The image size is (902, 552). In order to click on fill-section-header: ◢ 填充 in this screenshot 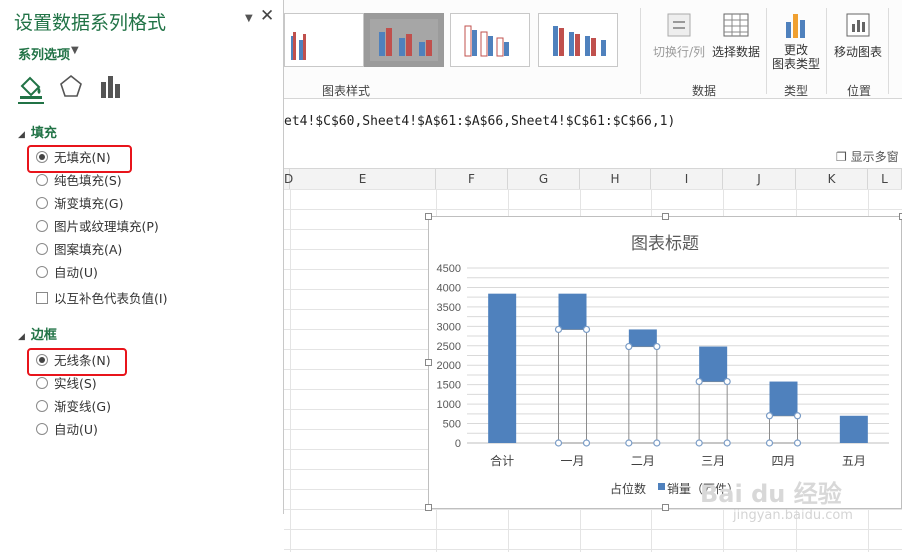, I will do `click(37, 131)`.